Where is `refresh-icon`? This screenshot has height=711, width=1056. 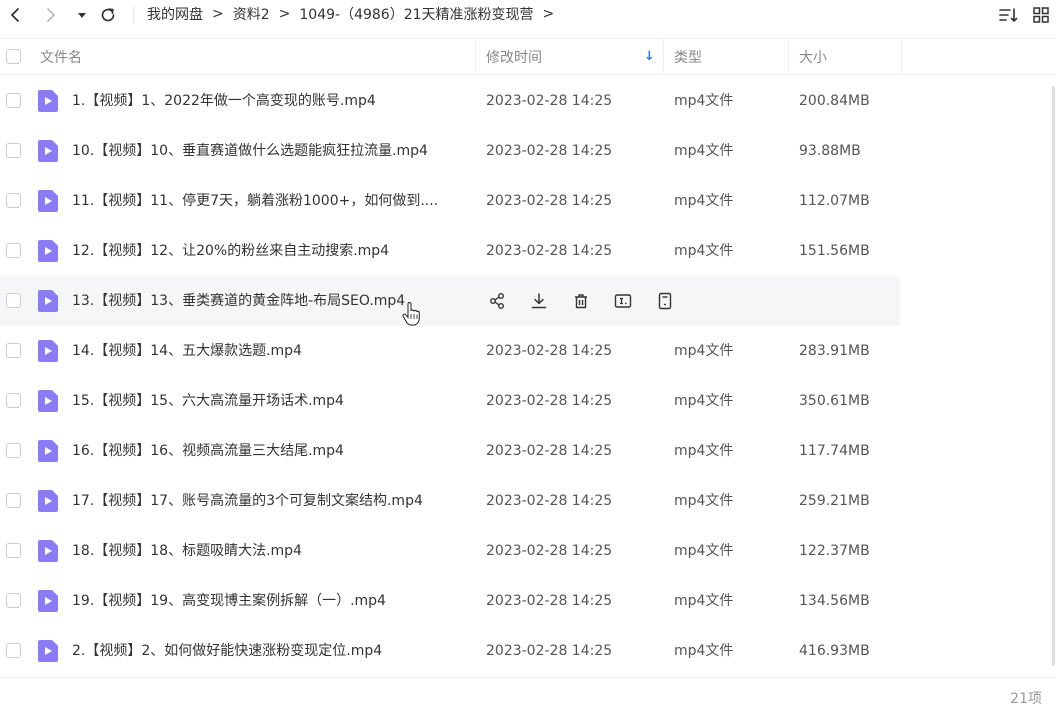
refresh-icon is located at coordinates (108, 15).